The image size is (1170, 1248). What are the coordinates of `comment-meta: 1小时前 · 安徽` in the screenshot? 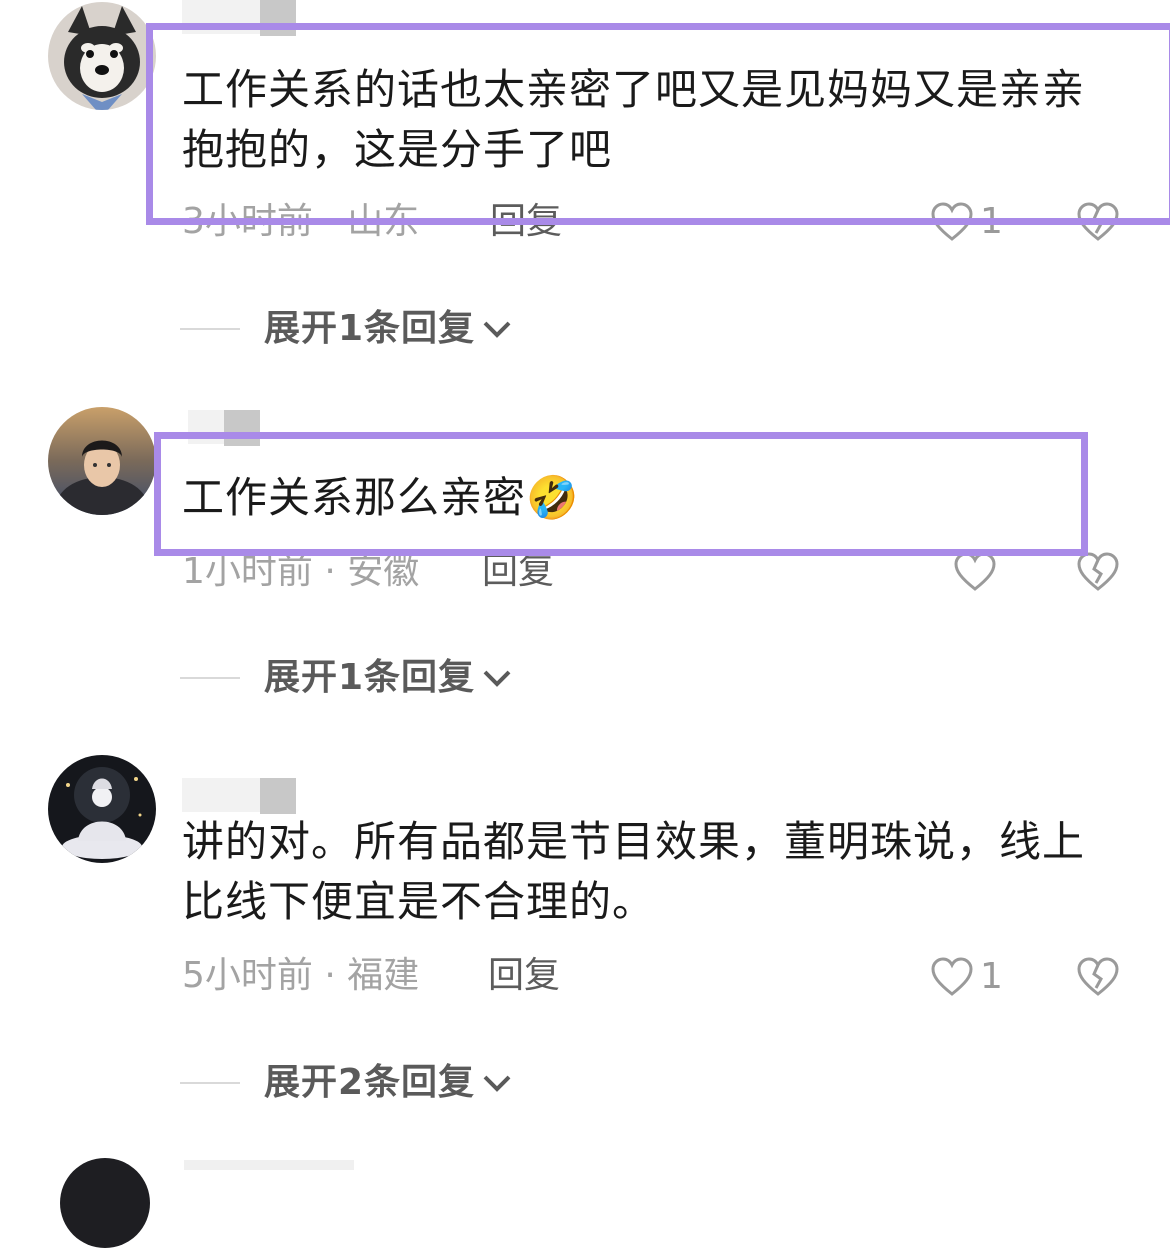 It's located at (301, 571).